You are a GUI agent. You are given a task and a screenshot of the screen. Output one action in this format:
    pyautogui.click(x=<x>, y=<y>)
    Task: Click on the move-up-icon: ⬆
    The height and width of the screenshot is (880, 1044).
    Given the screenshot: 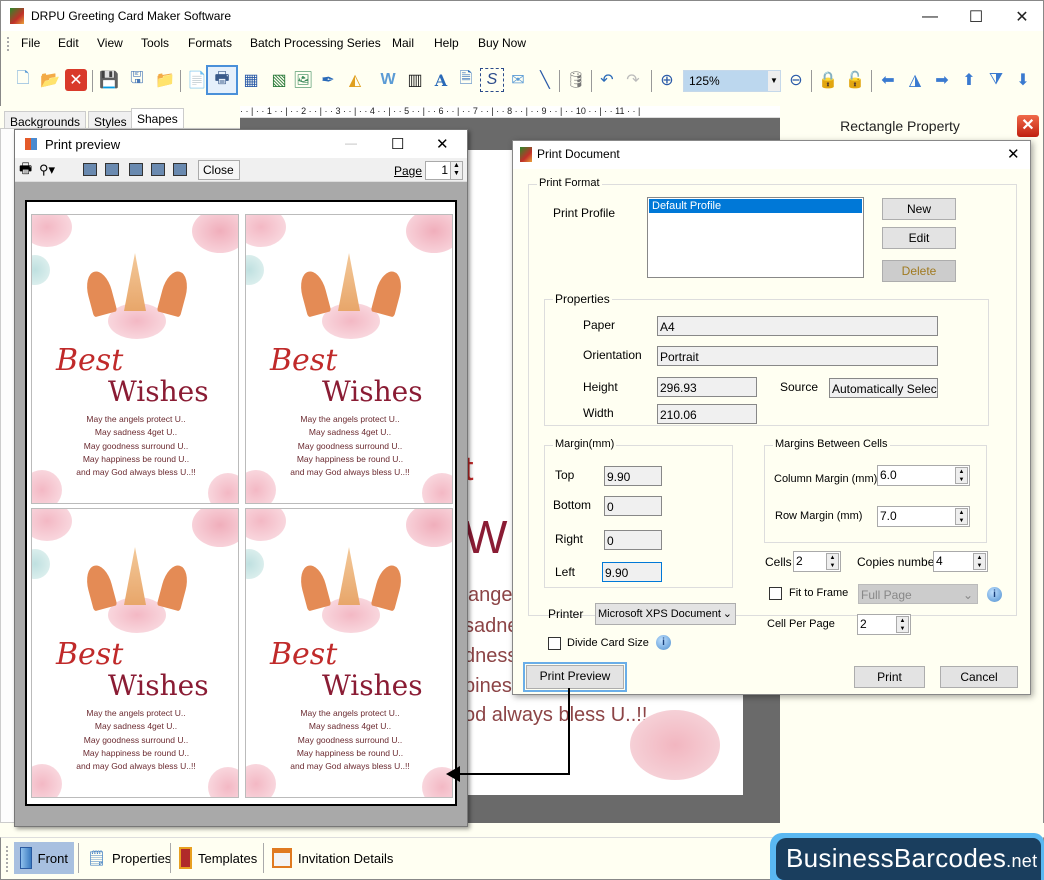 What is the action you would take?
    pyautogui.click(x=969, y=80)
    